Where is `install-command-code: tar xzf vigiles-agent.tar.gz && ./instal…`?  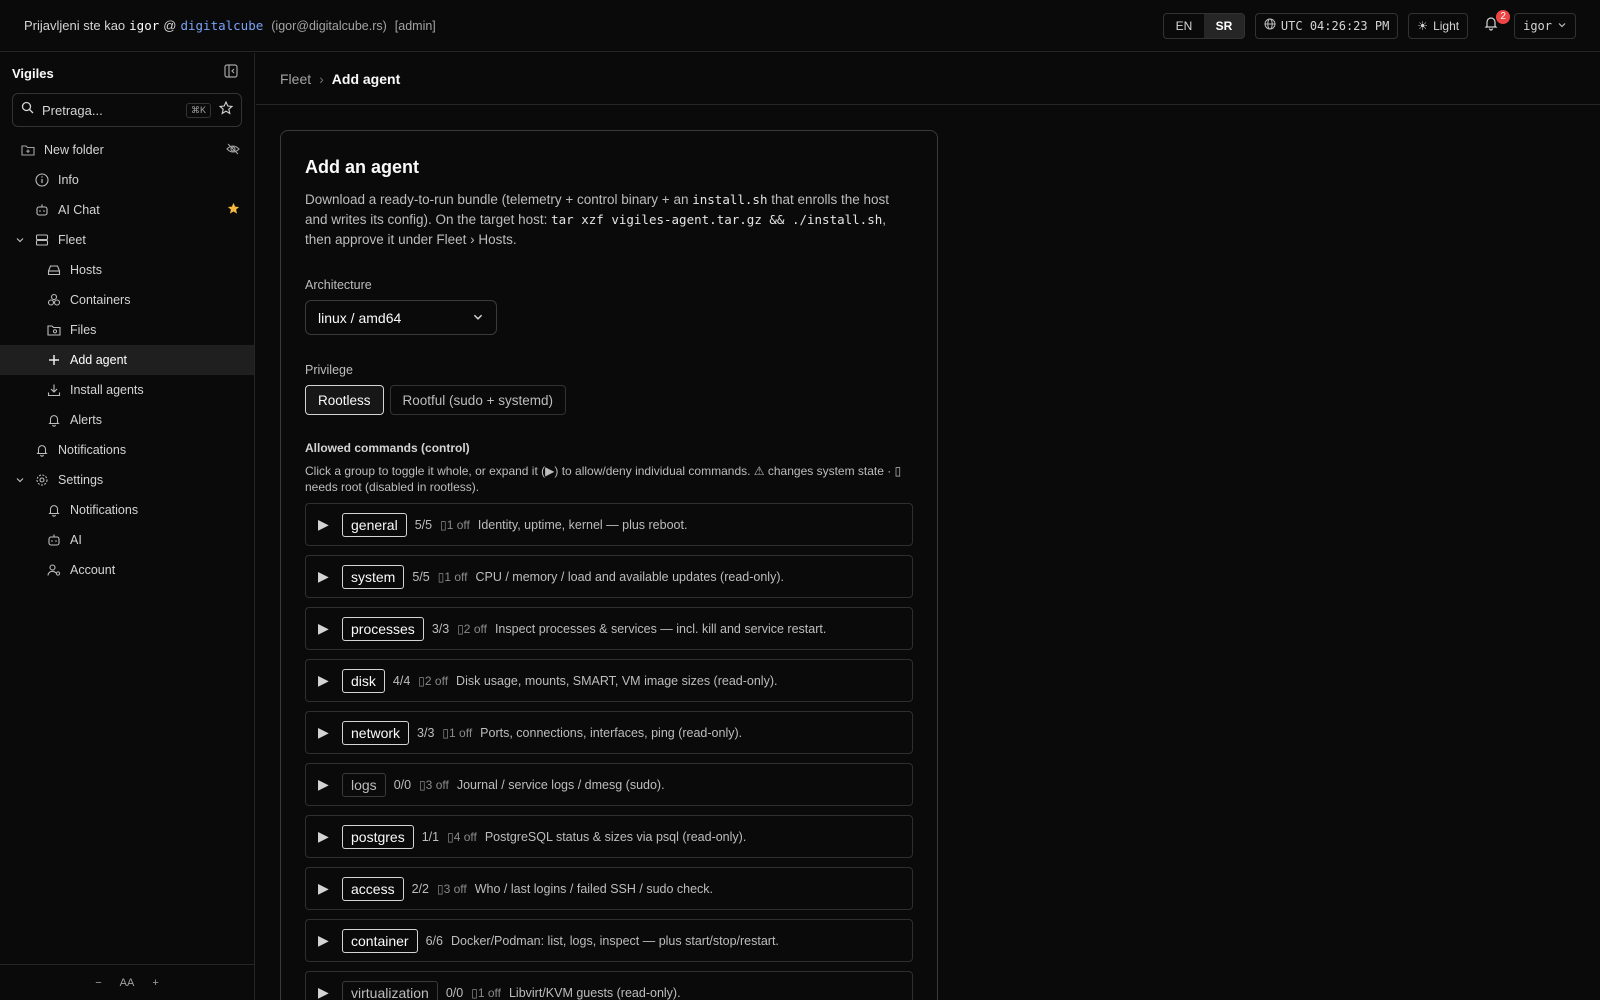
install-command-code: tar xzf vigiles-agent.tar.gz && ./instal… is located at coordinates (717, 219).